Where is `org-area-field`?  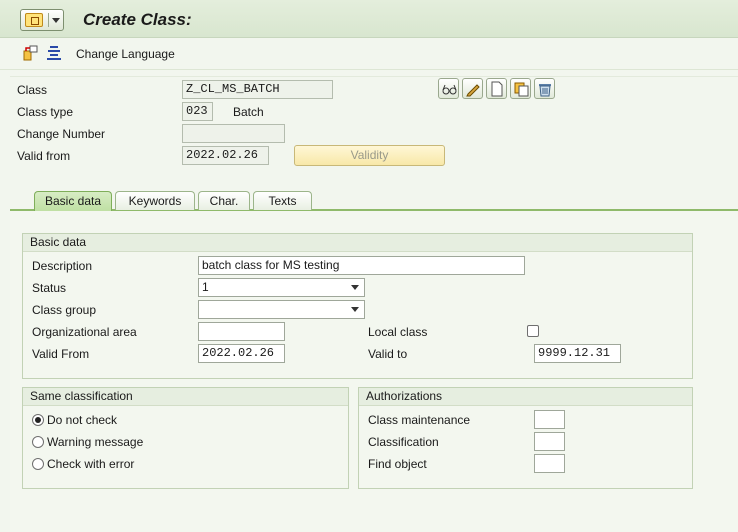 org-area-field is located at coordinates (241, 331).